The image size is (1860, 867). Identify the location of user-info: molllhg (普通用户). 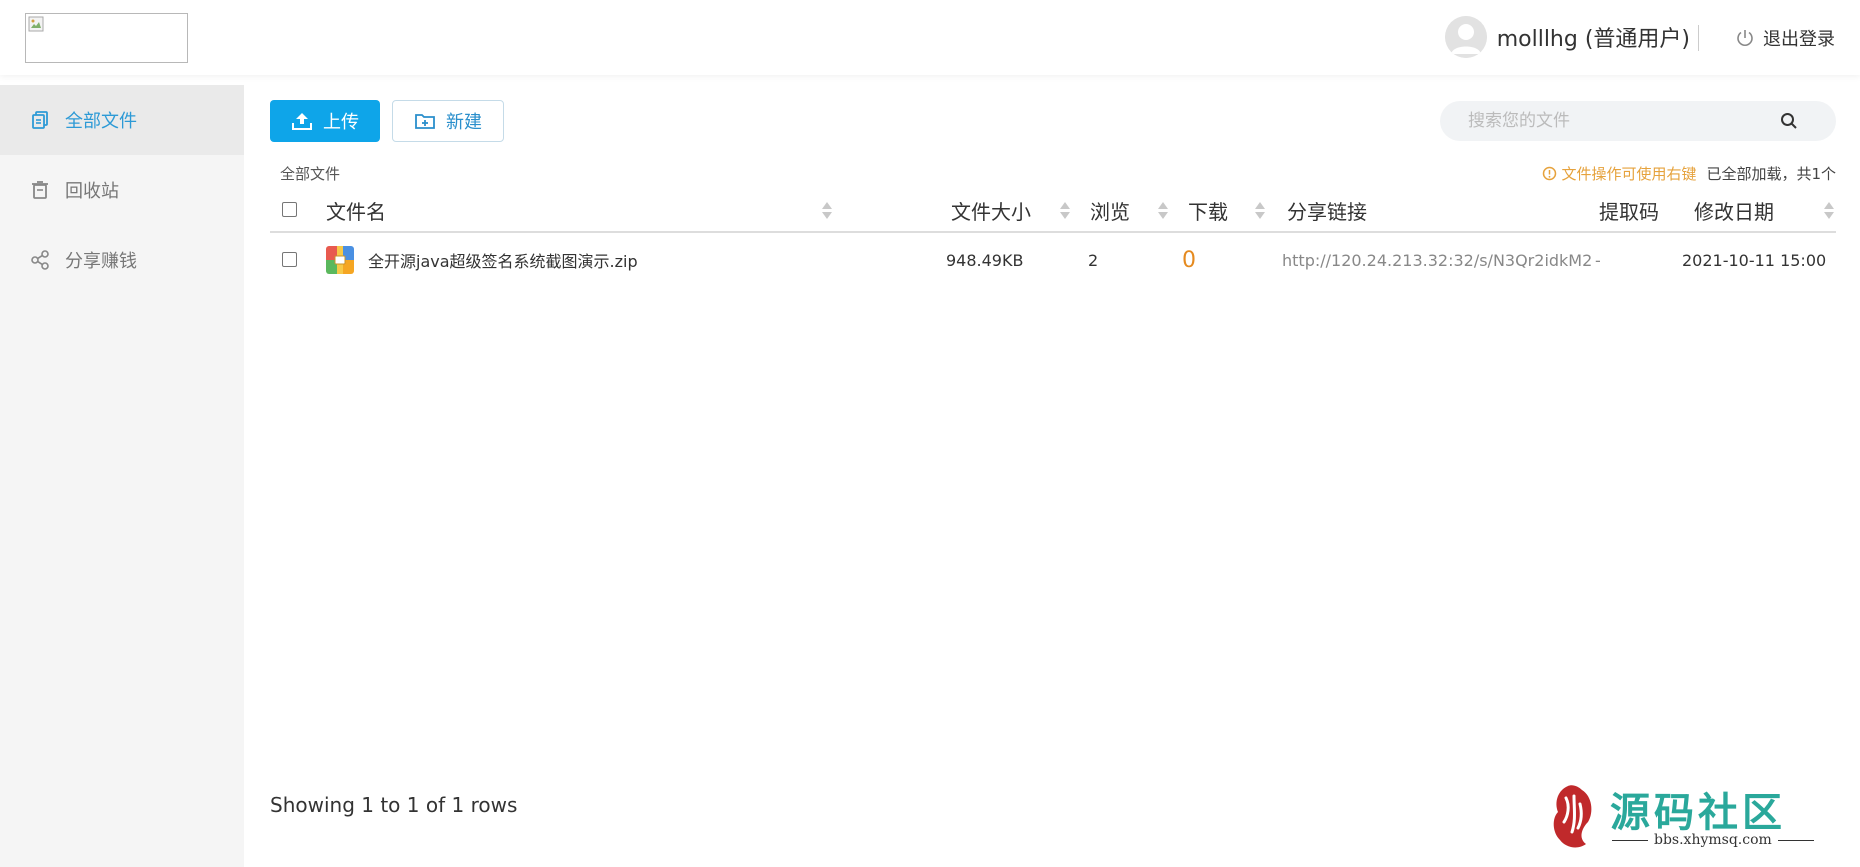
(1567, 37).